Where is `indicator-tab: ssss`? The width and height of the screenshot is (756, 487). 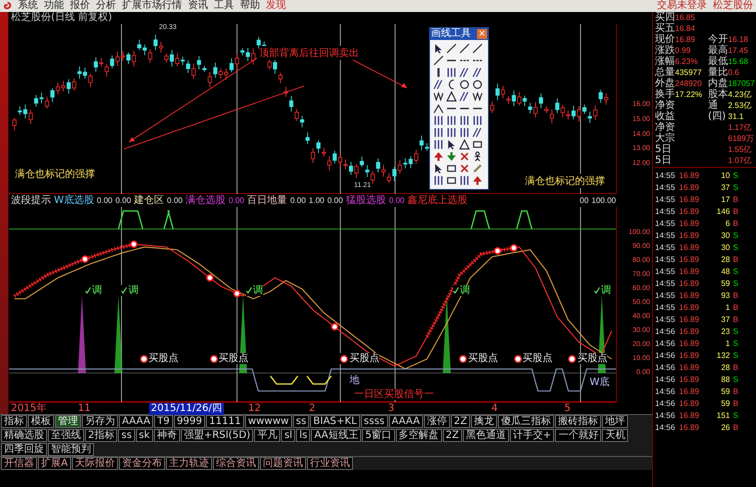 indicator-tab: ssss is located at coordinates (374, 421).